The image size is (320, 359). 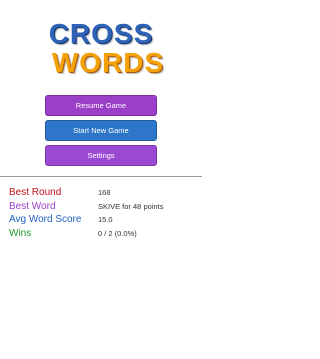 What do you see at coordinates (45, 220) in the screenshot?
I see `stat-label-avg-word-score: Avg Word Score` at bounding box center [45, 220].